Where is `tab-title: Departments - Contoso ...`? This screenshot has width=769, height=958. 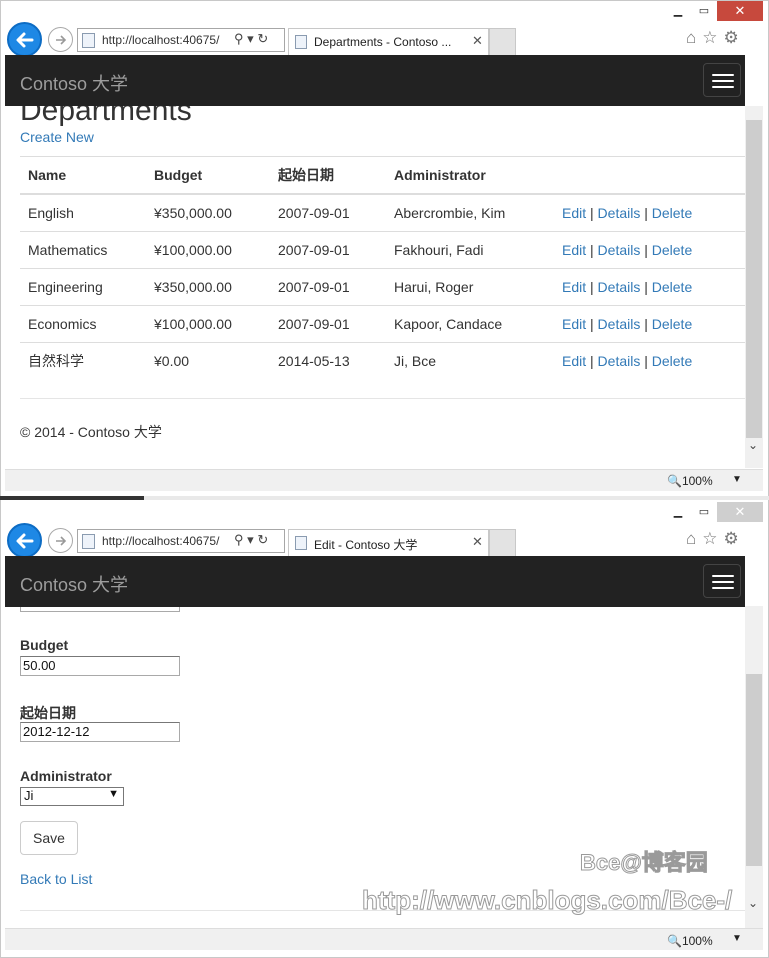 tab-title: Departments - Contoso ... is located at coordinates (383, 42).